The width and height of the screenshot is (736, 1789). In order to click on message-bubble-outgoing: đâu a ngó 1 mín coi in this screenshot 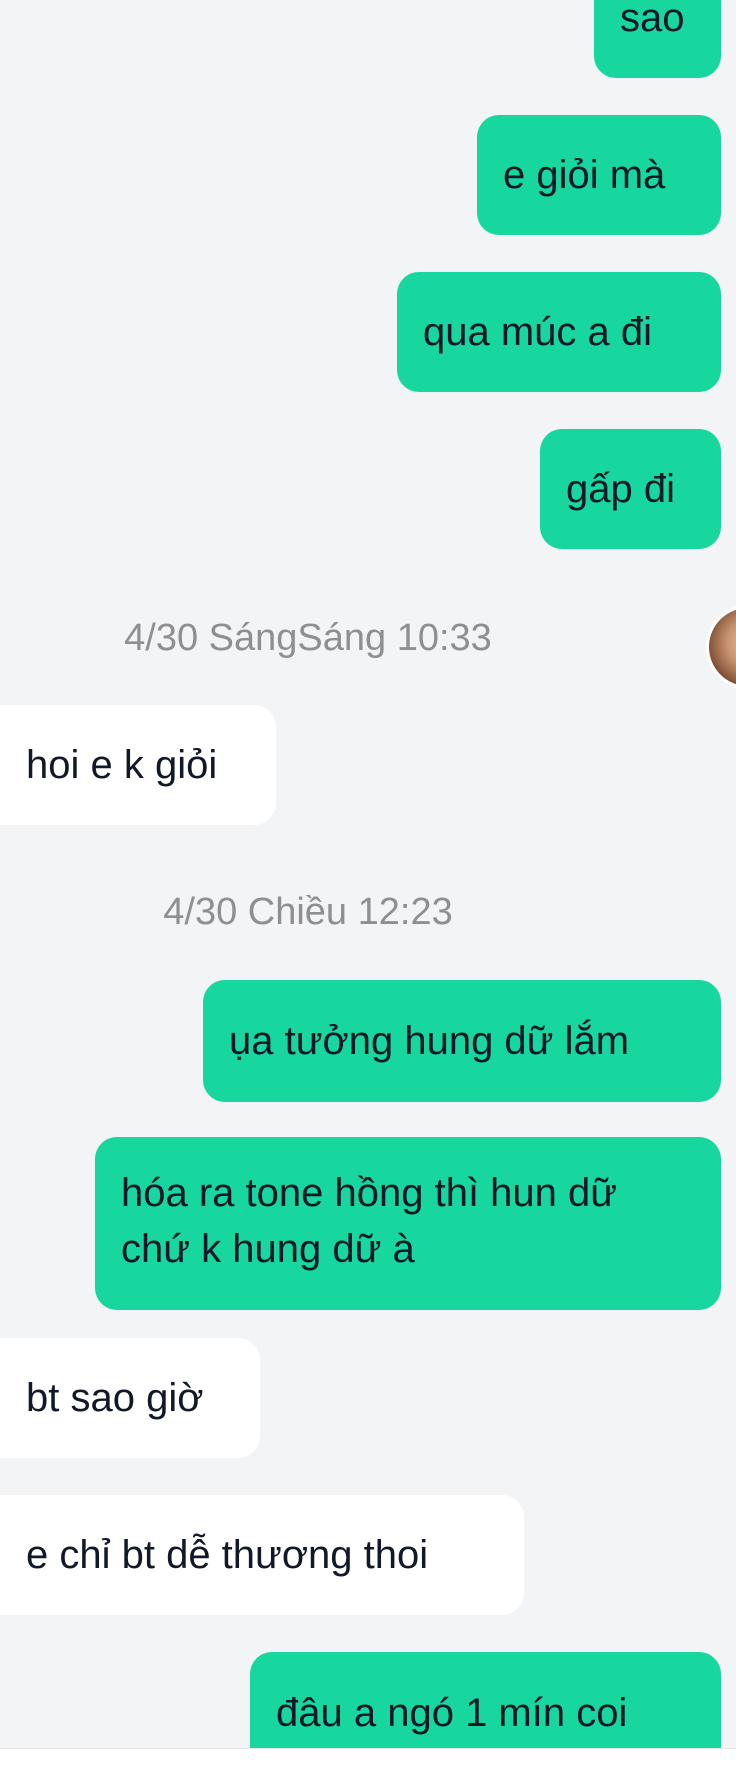, I will do `click(485, 1700)`.